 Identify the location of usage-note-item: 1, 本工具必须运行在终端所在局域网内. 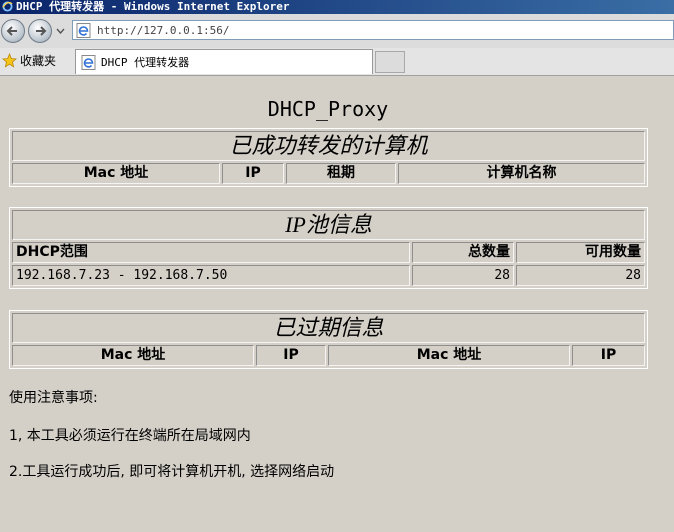
(130, 436).